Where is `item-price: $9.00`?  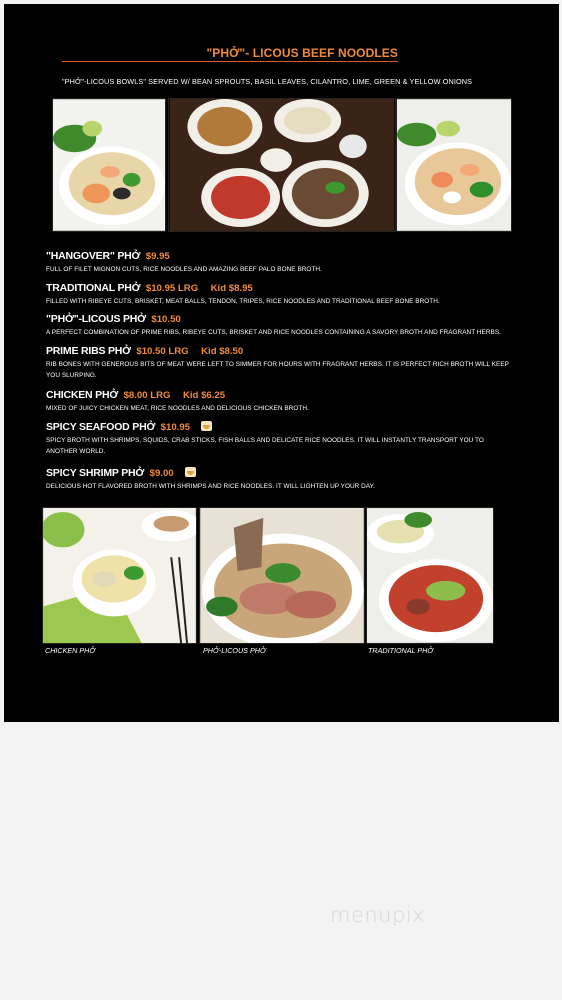
item-price: $9.00 is located at coordinates (161, 473).